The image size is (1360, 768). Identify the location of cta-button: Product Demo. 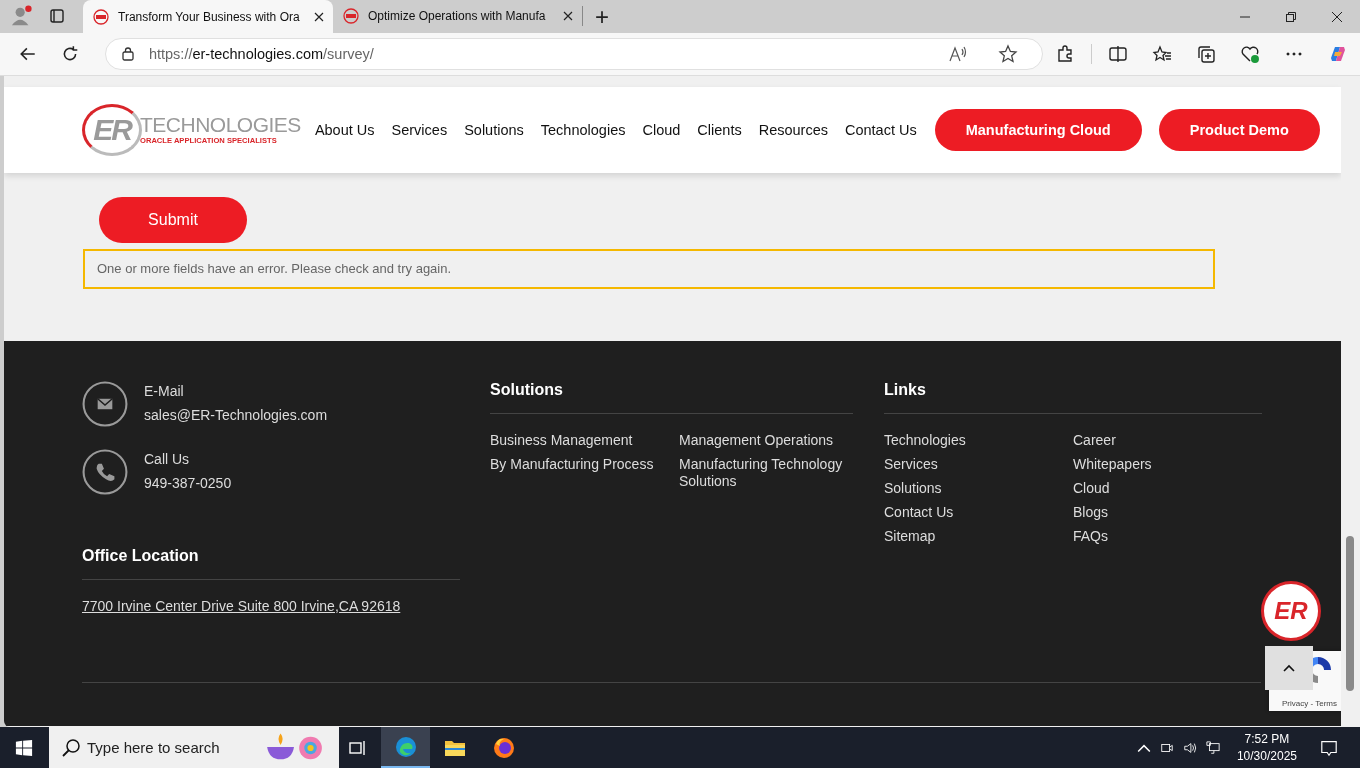
(1239, 129).